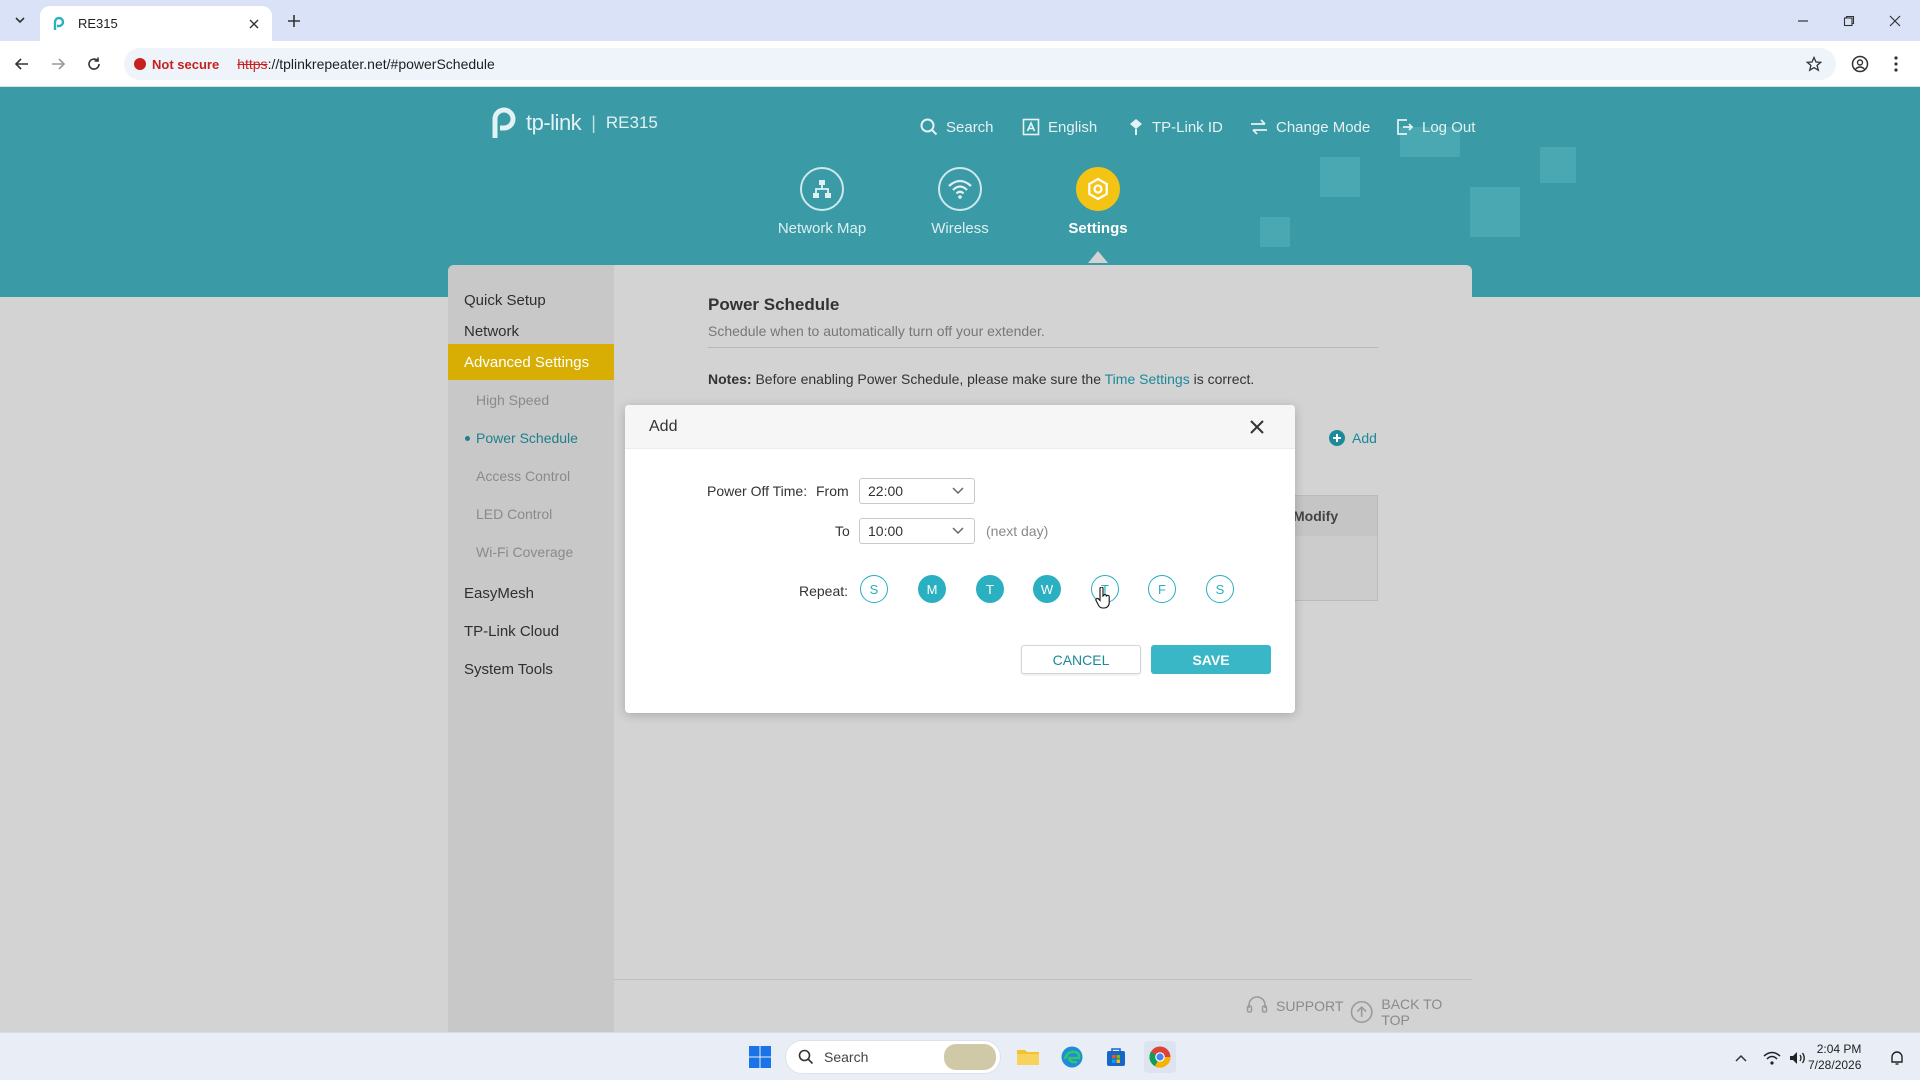 Image resolution: width=1920 pixels, height=1080 pixels. Describe the element at coordinates (970, 127) in the screenshot. I see `search-link-label: Search` at that location.